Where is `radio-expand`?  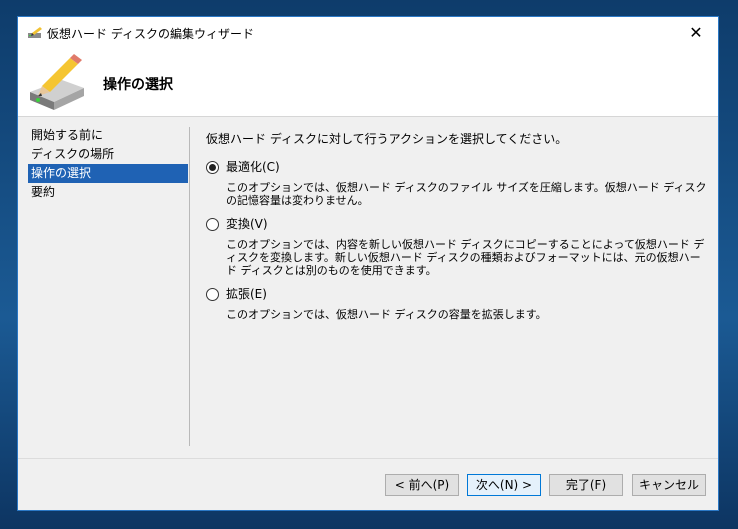 radio-expand is located at coordinates (212, 294).